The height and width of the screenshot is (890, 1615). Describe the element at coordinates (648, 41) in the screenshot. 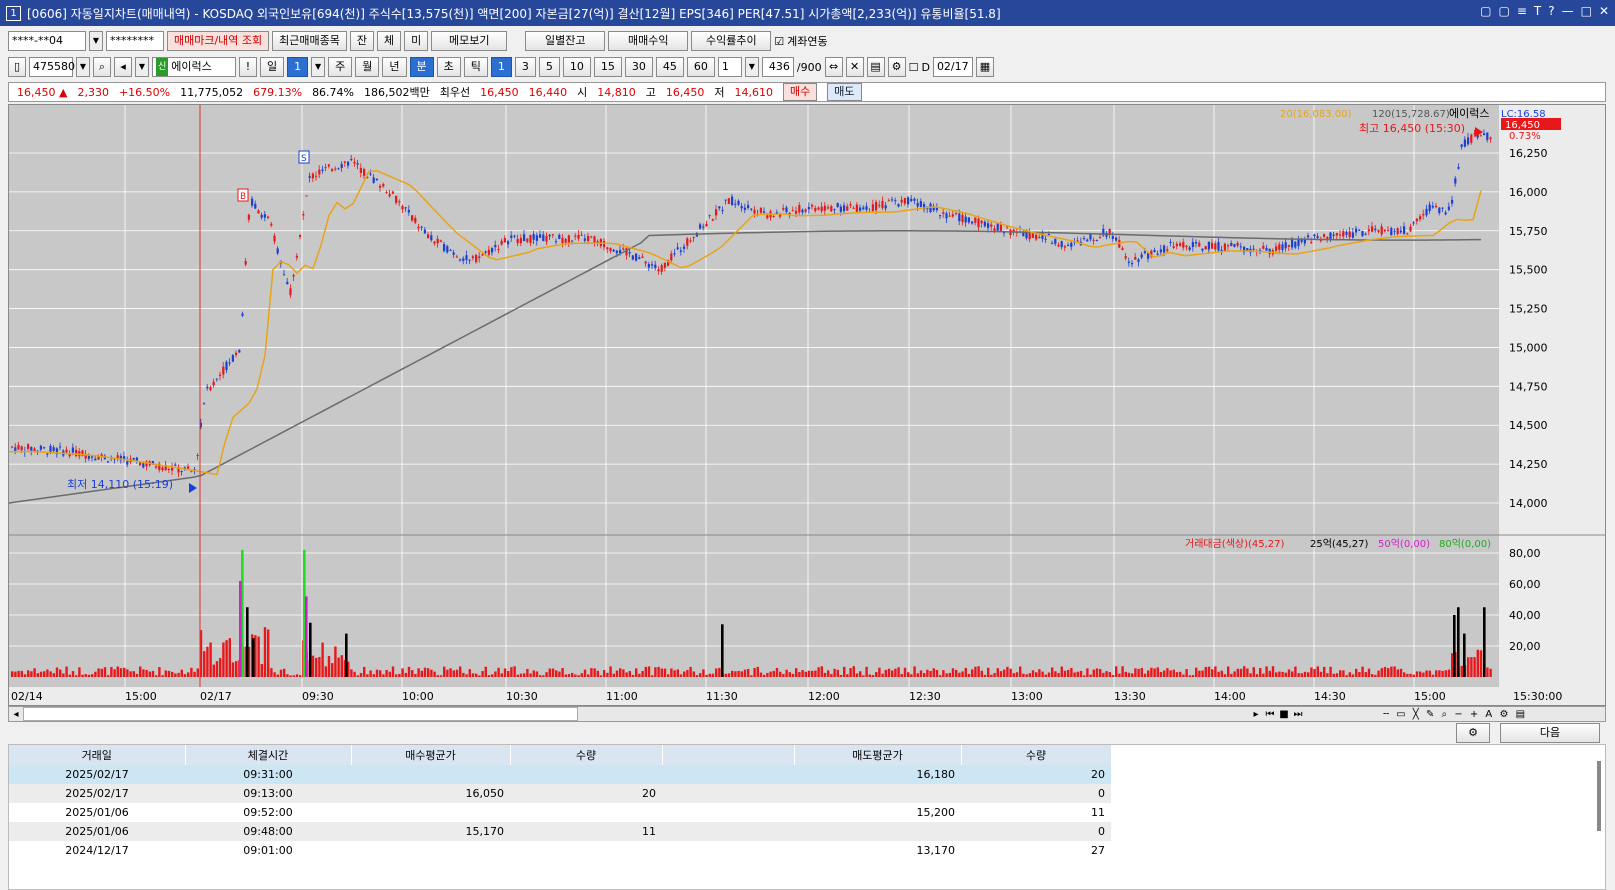

I see `trade-profit-button: 매매수익` at that location.